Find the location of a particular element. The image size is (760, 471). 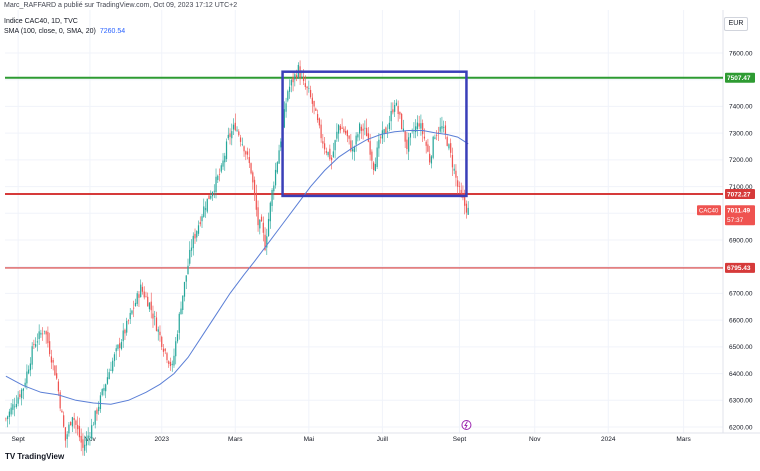

tradingview-brand: TV TradingView is located at coordinates (34, 456).